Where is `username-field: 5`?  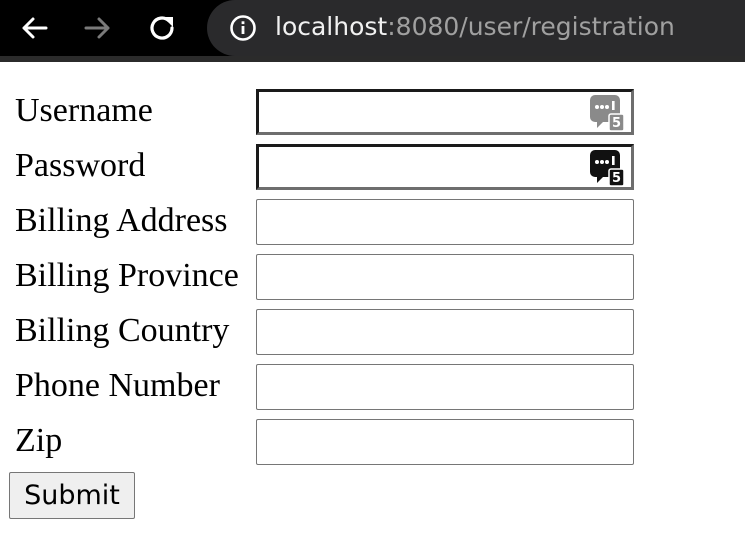 username-field: 5 is located at coordinates (445, 112).